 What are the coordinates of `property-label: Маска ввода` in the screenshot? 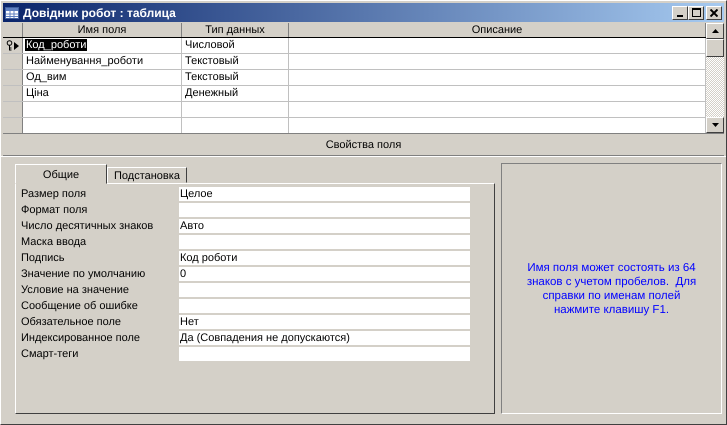 It's located at (54, 242).